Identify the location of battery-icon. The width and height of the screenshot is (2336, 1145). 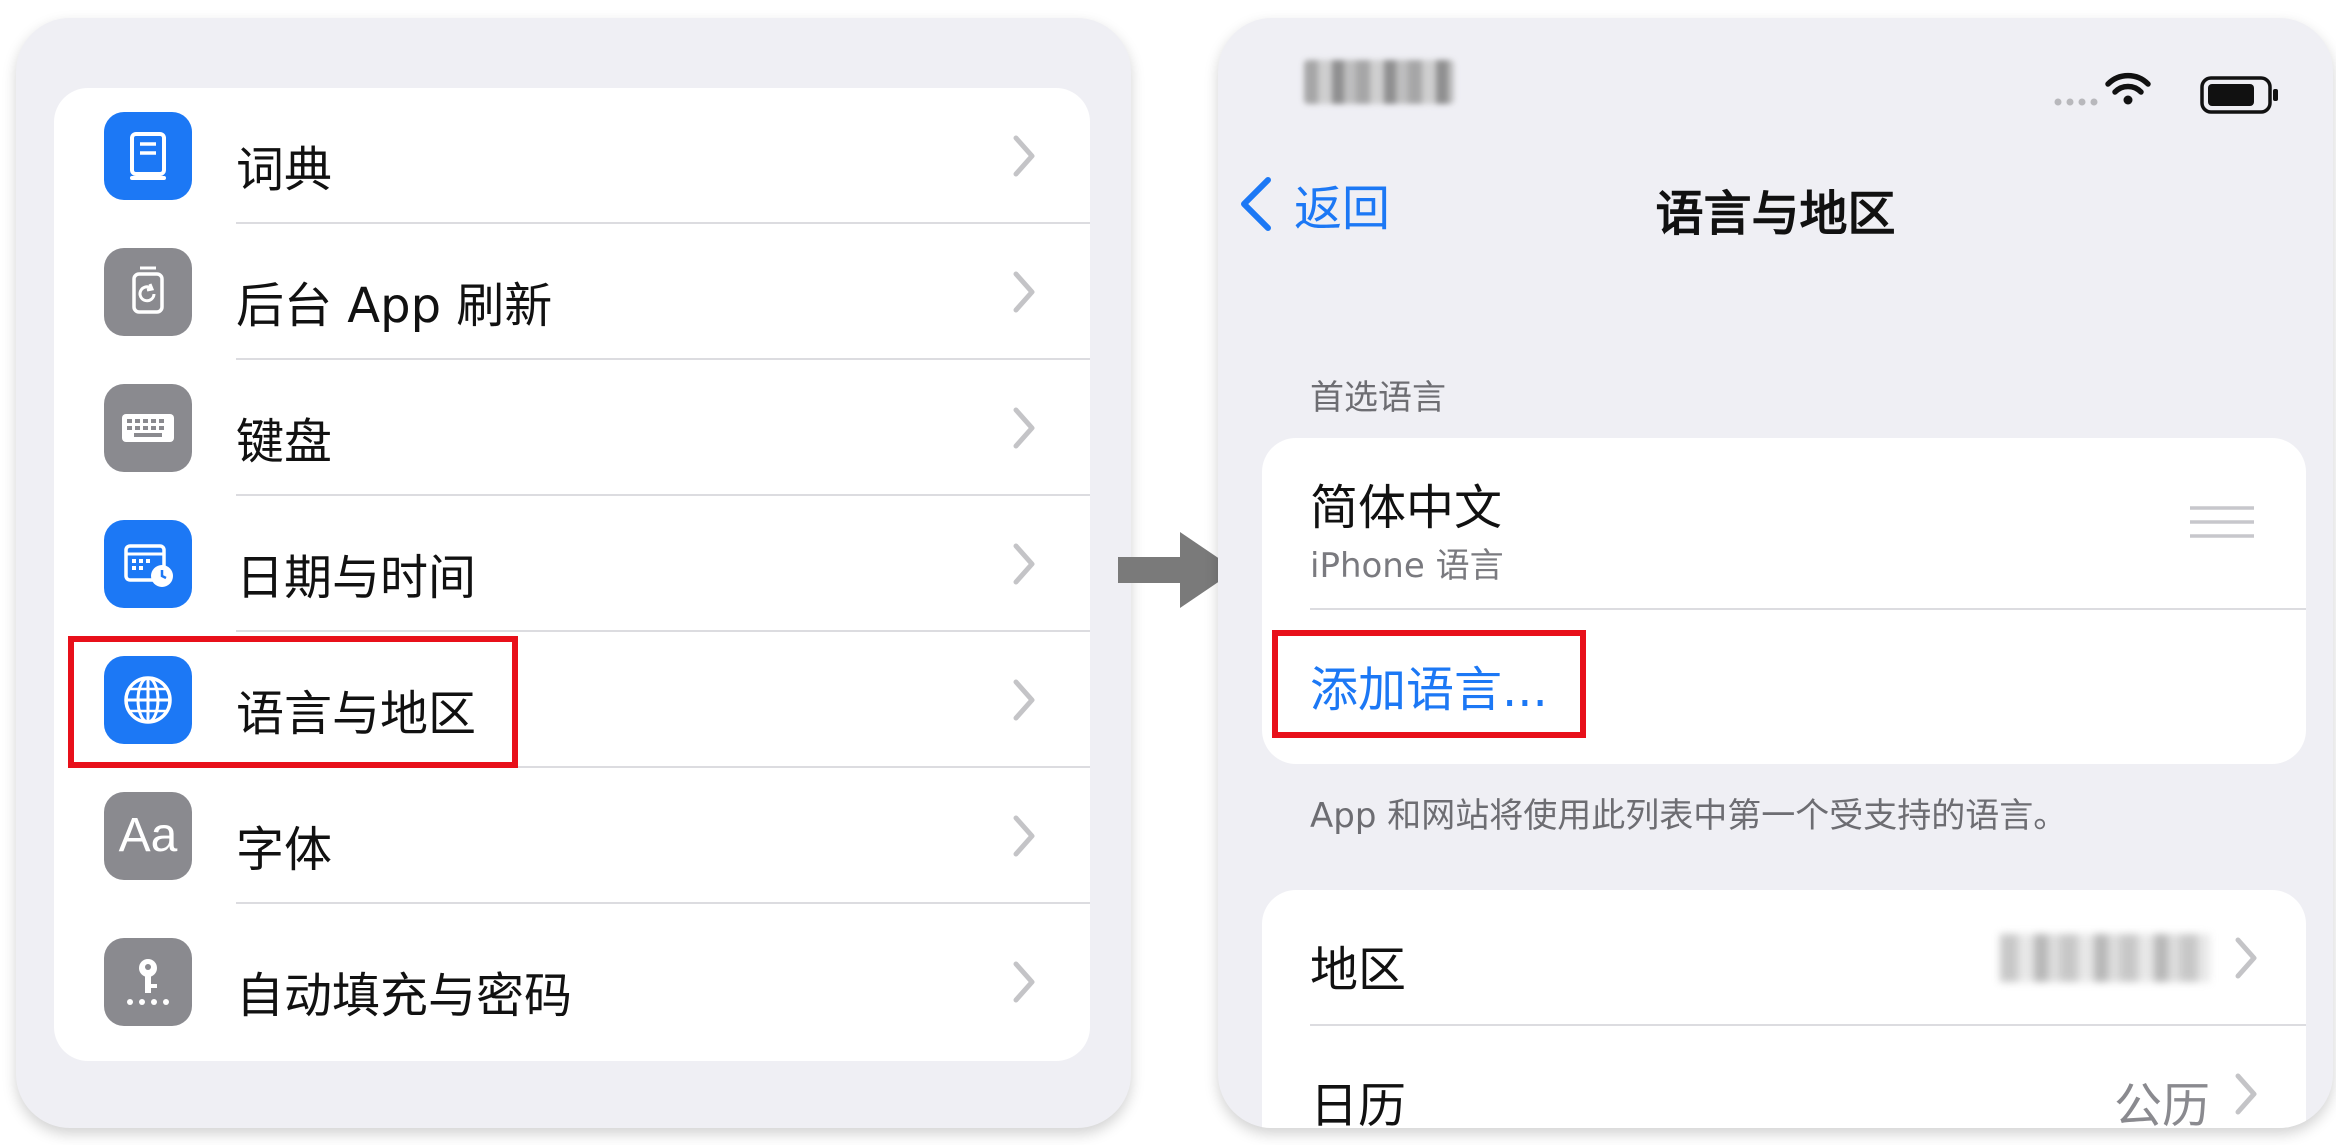
(2239, 95).